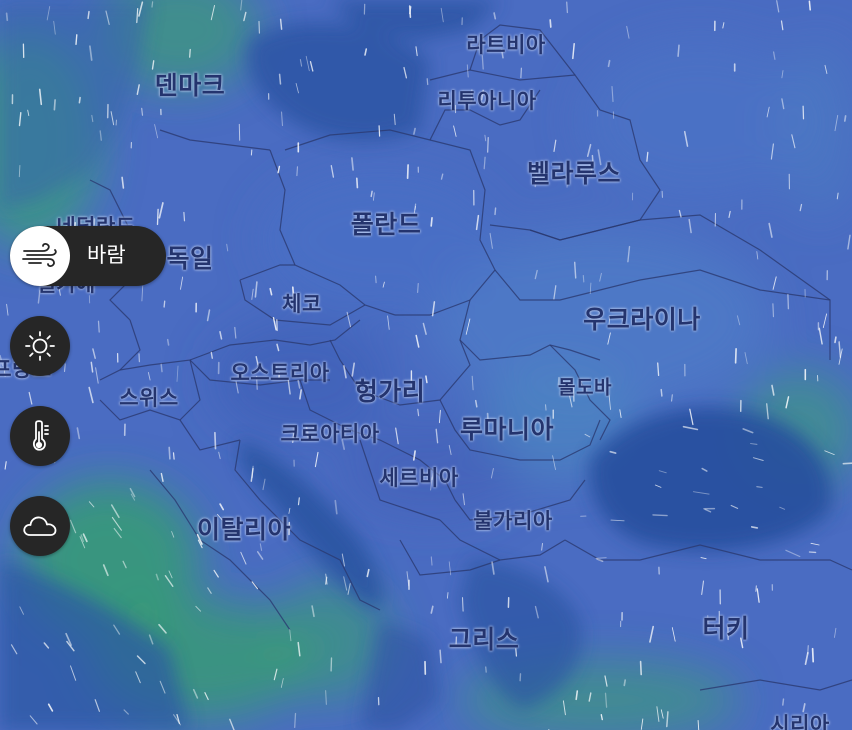  I want to click on sun-icon, so click(40, 346).